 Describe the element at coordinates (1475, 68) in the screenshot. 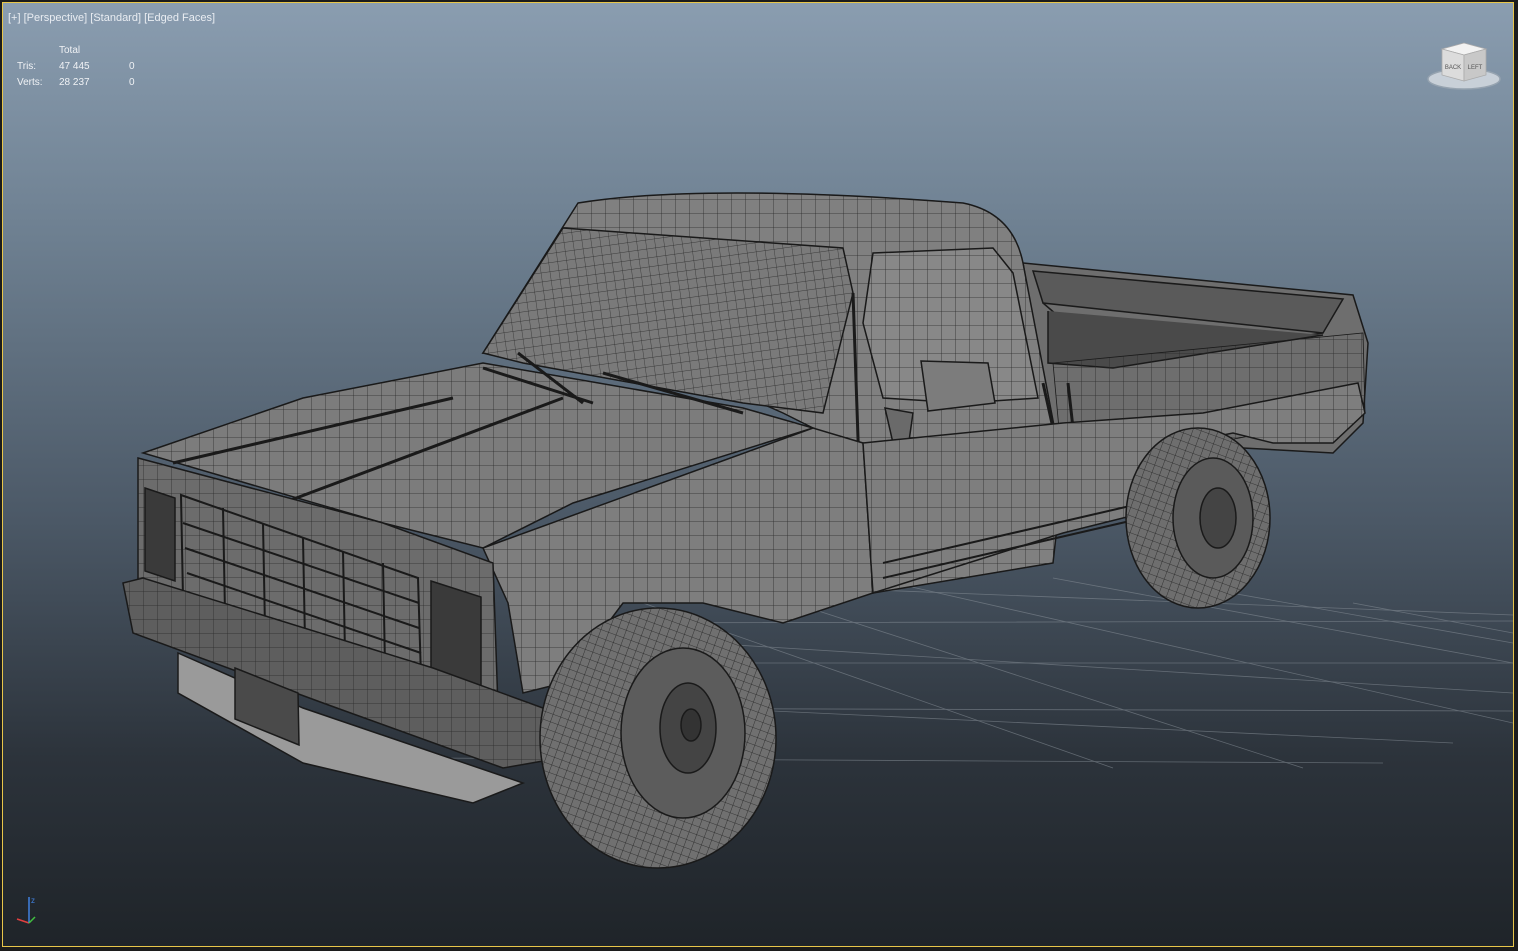

I see `viewcube-left-face: LEFT` at that location.